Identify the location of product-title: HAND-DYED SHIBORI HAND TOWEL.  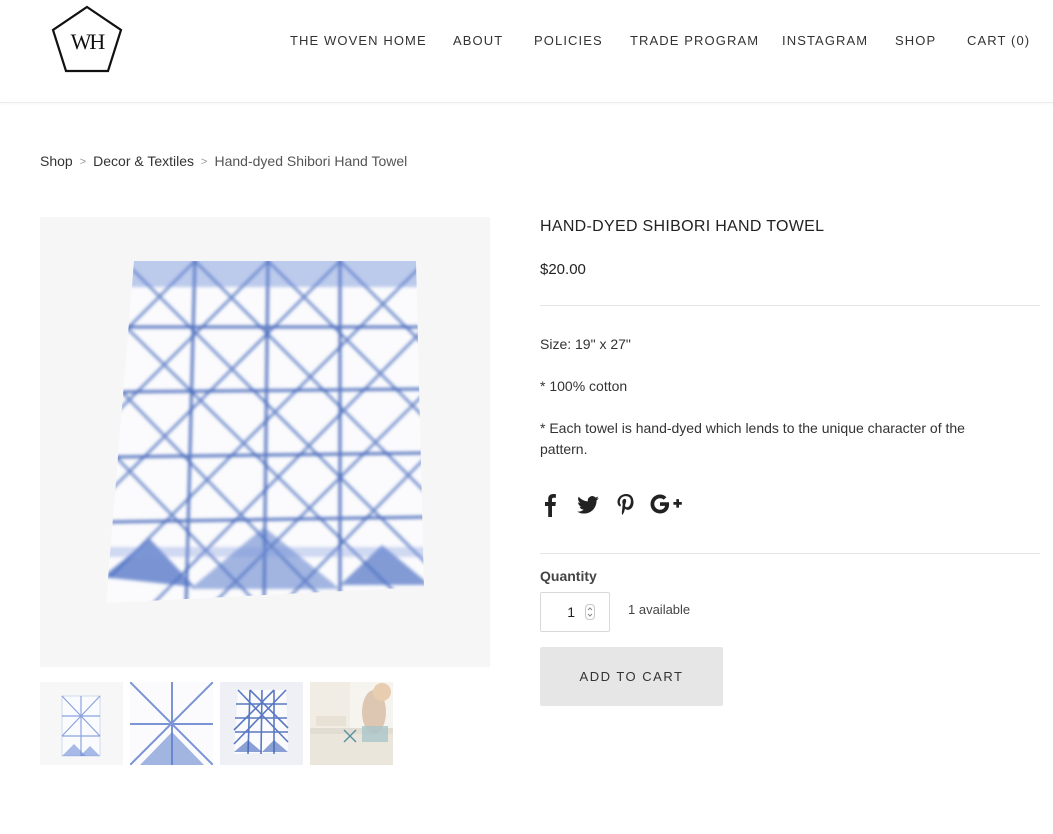
(682, 226).